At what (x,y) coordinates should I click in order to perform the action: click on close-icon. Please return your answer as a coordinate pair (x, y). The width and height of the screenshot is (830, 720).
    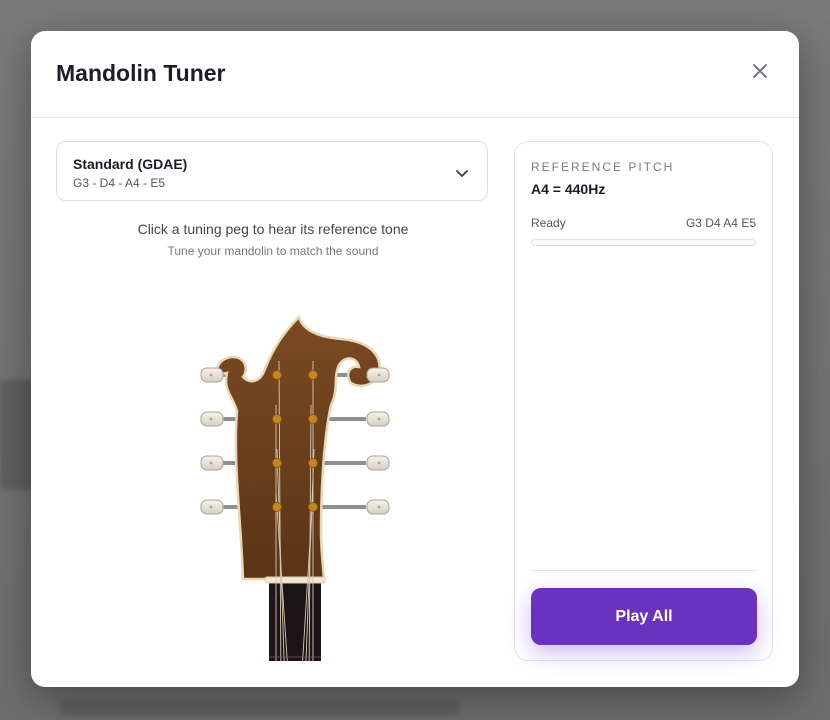
    Looking at the image, I should click on (760, 72).